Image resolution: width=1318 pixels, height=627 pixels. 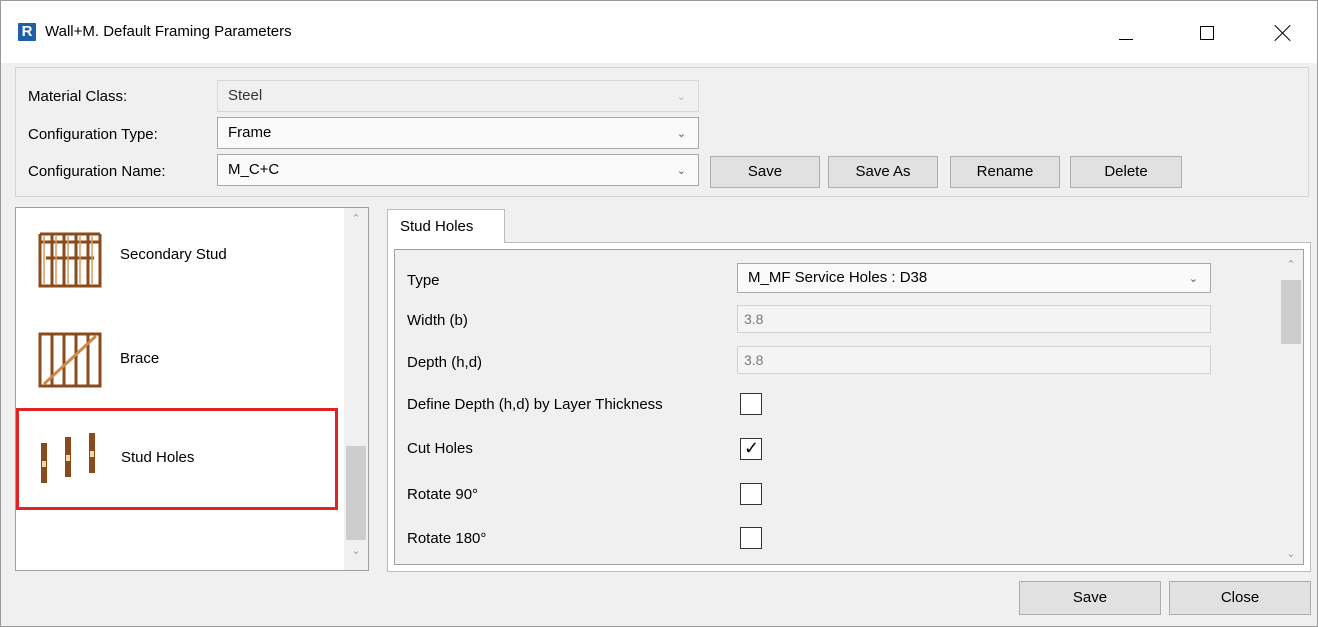 I want to click on window-title: Wall+M. Default Framing Parameters, so click(x=168, y=31).